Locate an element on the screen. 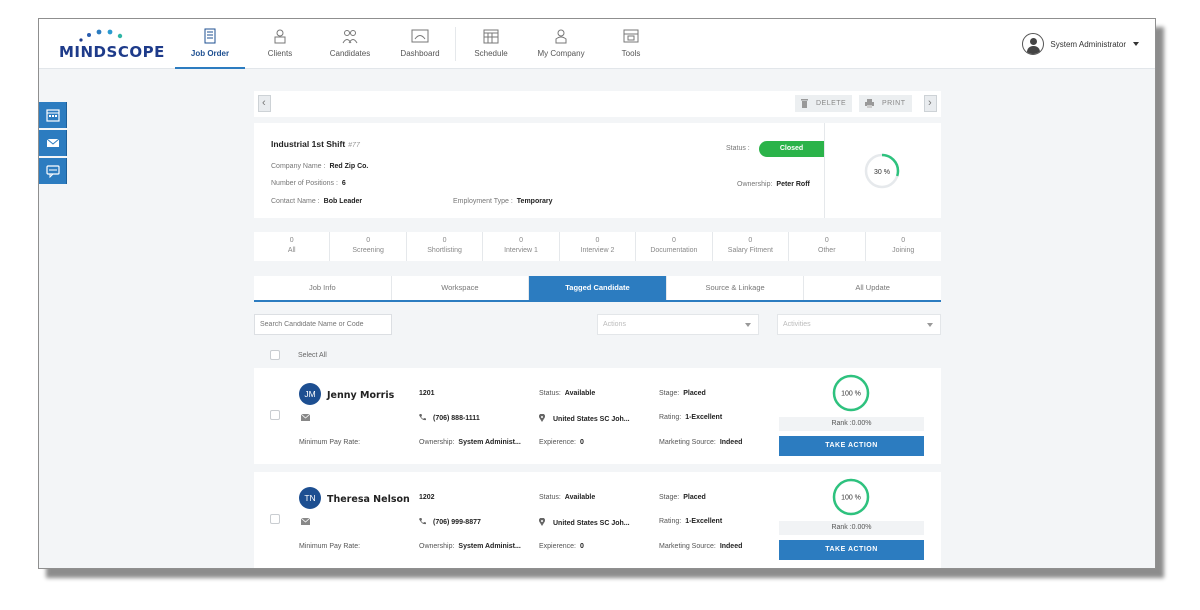 This screenshot has height=610, width=1200. previous-record-button: ‹ is located at coordinates (264, 103).